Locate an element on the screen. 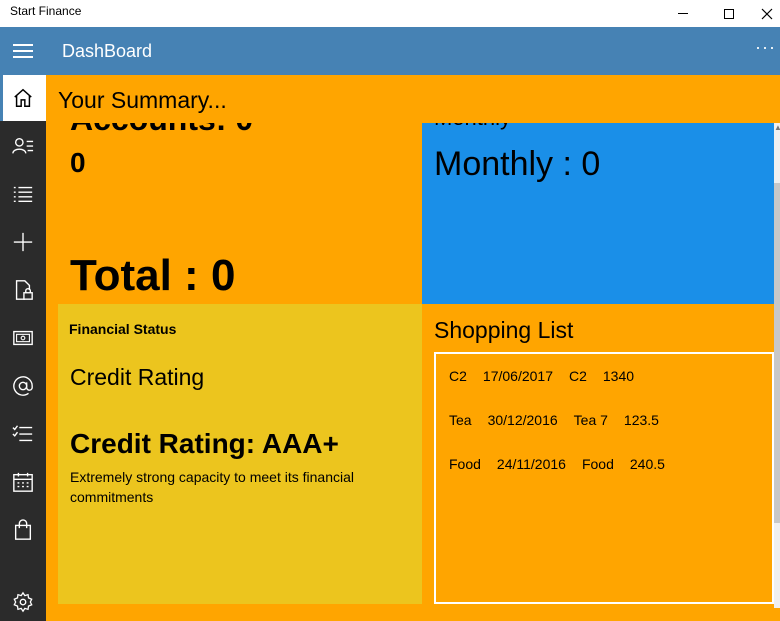  item-name: C2 is located at coordinates (458, 376).